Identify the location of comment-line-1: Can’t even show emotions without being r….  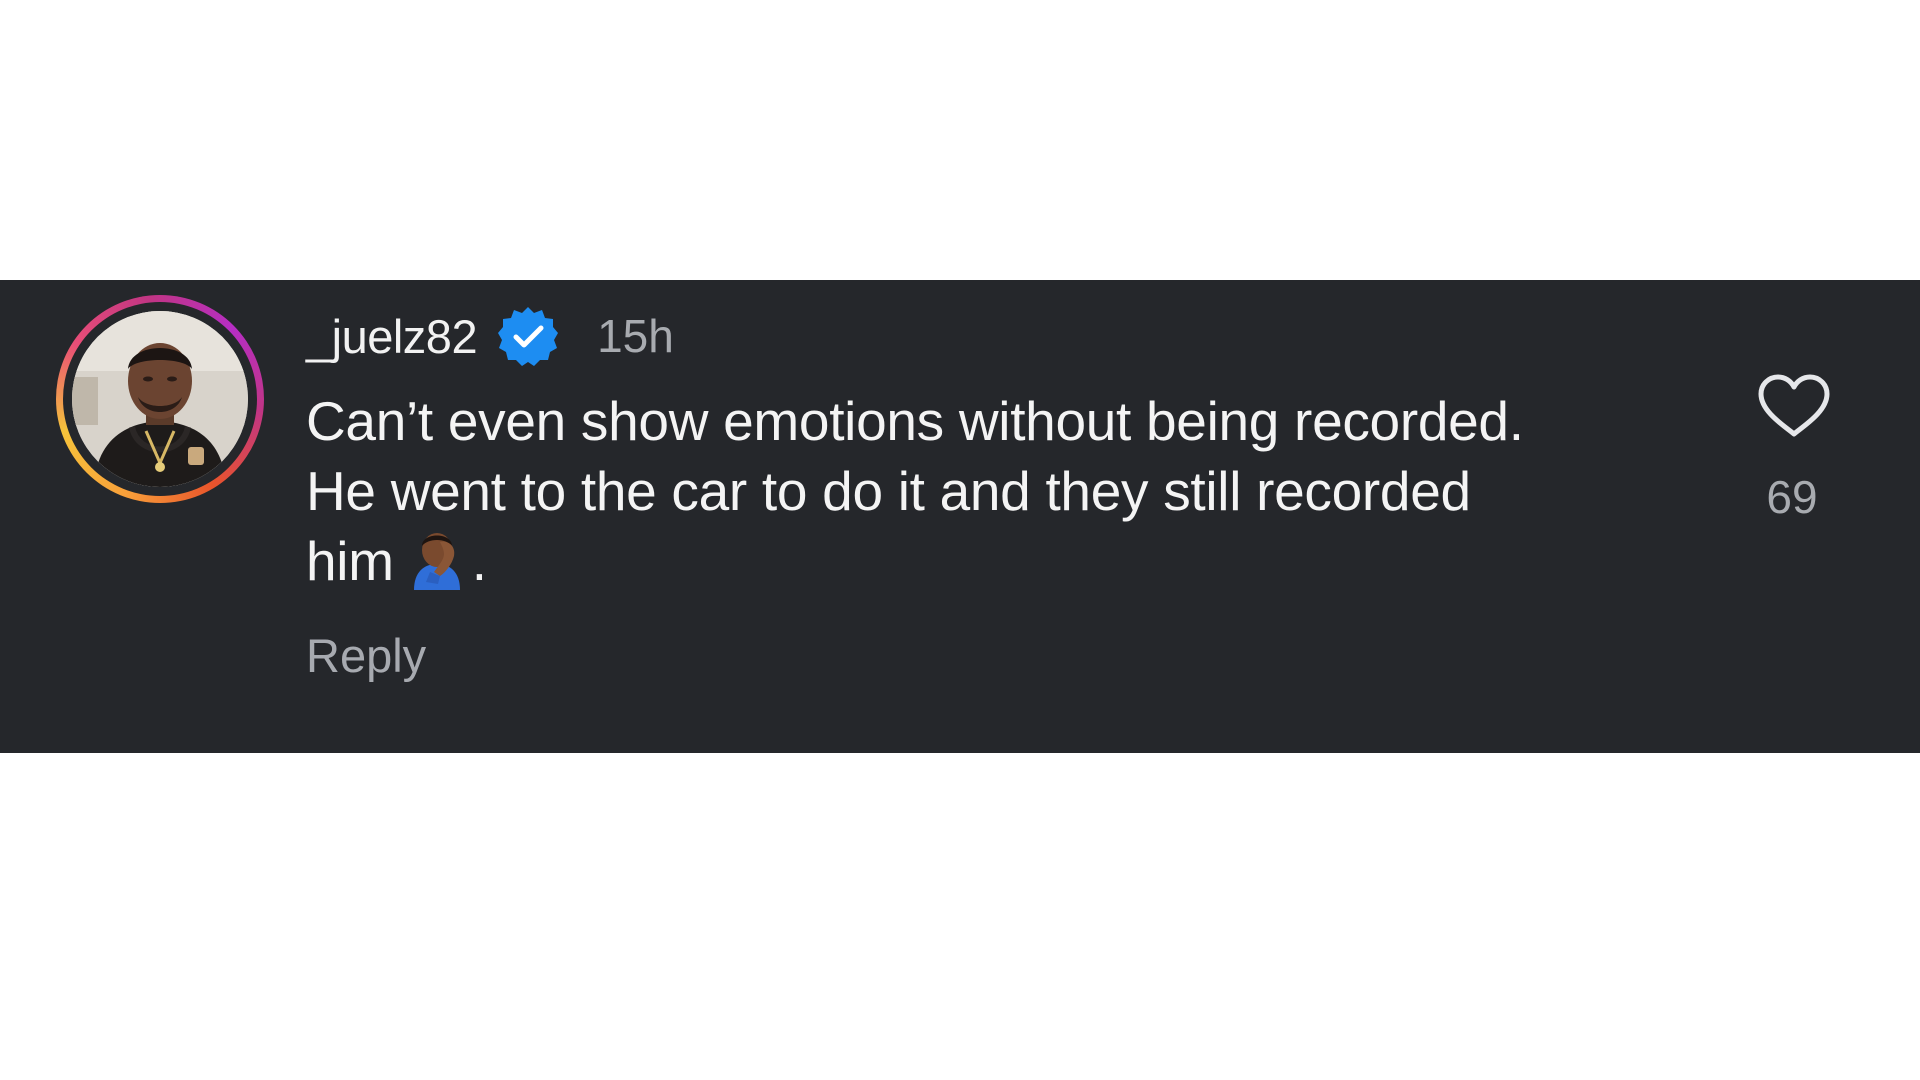
(915, 421).